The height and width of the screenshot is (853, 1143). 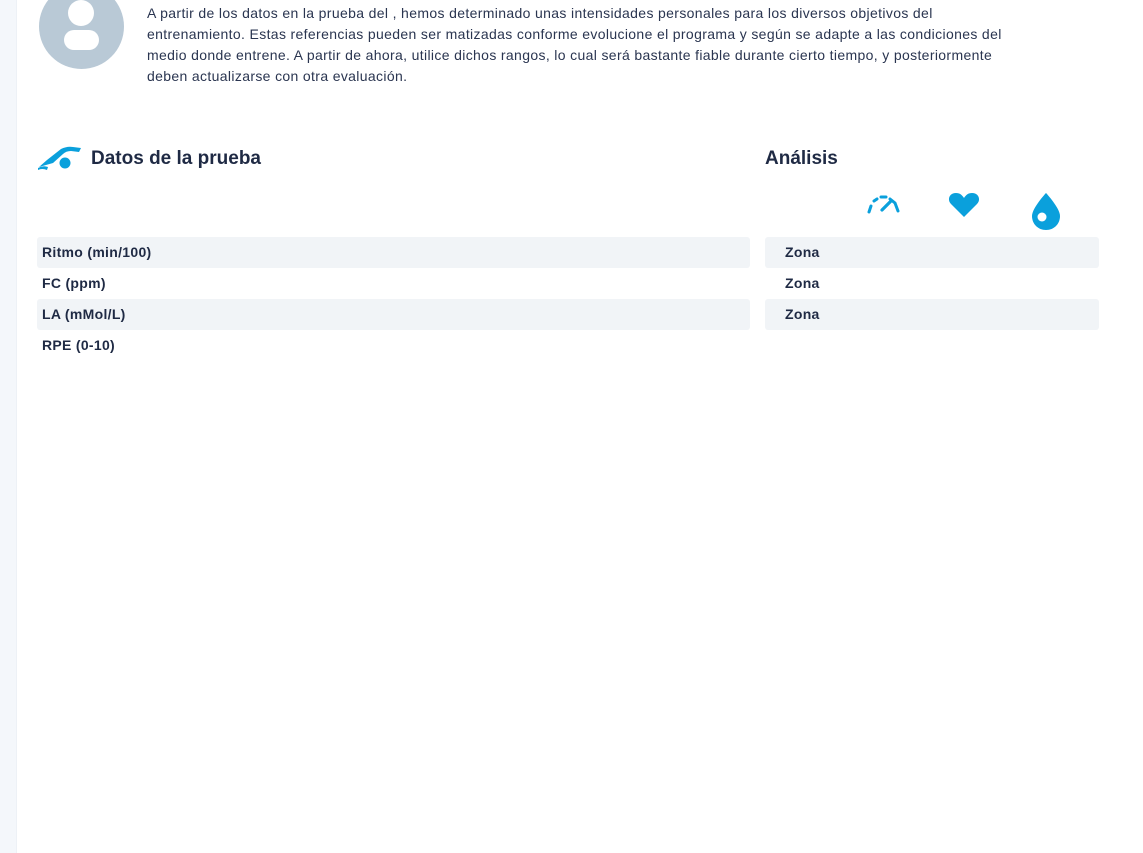 I want to click on drop-icon, so click(x=1046, y=211).